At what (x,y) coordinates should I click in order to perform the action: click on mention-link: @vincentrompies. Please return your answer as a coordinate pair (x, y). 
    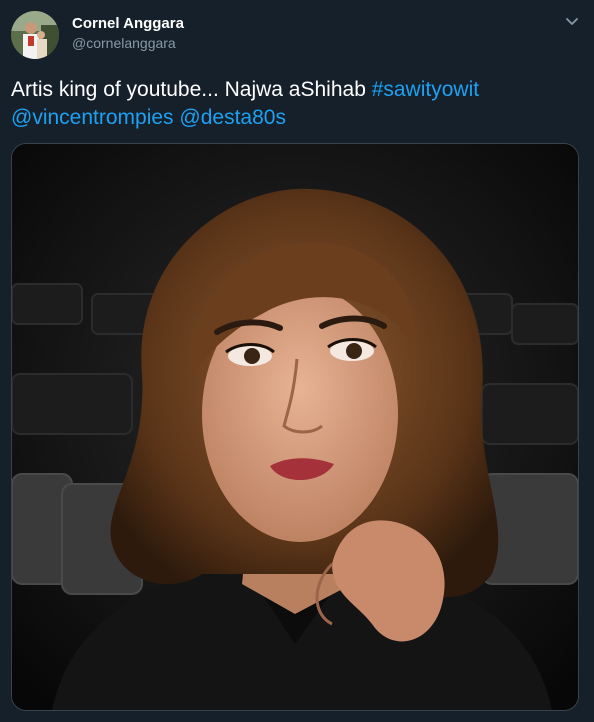
    Looking at the image, I should click on (92, 117).